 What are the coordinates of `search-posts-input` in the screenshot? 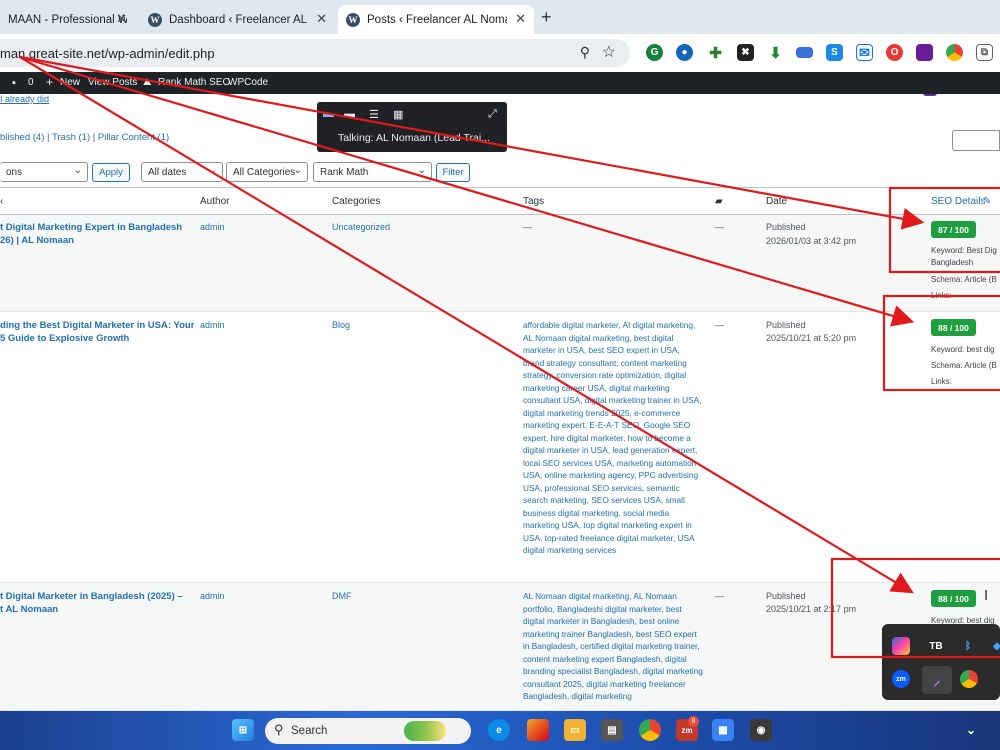 It's located at (976, 140).